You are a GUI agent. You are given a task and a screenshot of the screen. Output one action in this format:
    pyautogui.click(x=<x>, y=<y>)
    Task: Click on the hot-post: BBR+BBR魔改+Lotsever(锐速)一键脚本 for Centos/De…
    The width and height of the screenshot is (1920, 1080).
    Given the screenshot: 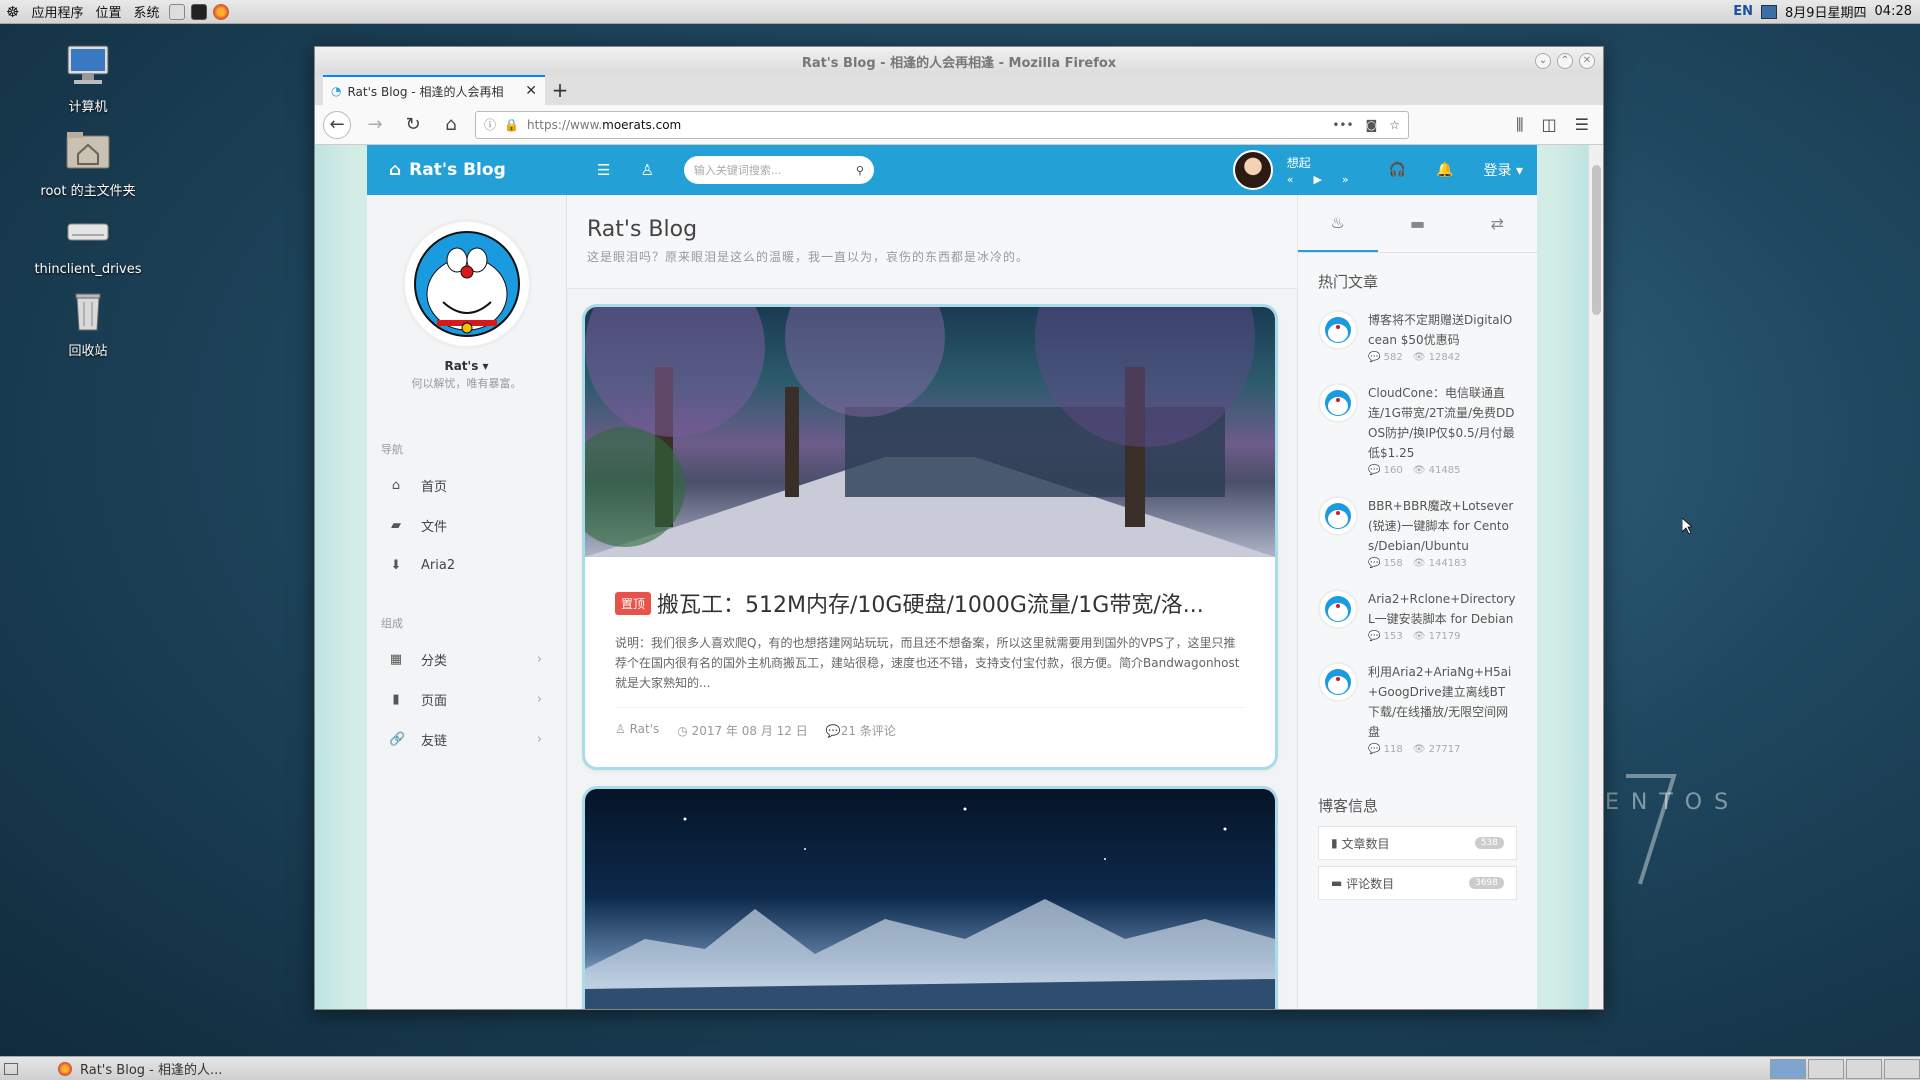 What is the action you would take?
    pyautogui.click(x=1417, y=534)
    